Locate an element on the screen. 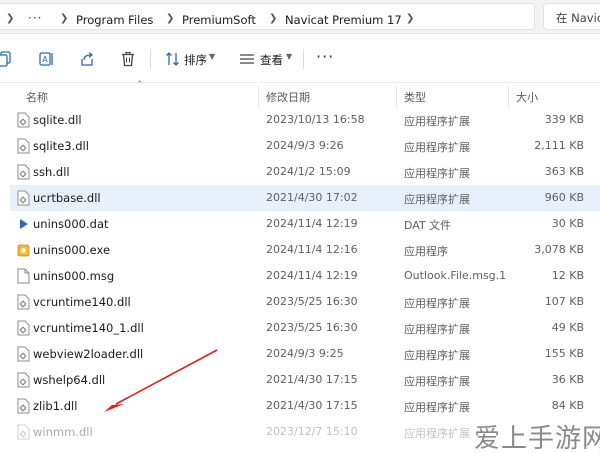 The width and height of the screenshot is (600, 453). file-name: webview2loader.dll is located at coordinates (88, 354).